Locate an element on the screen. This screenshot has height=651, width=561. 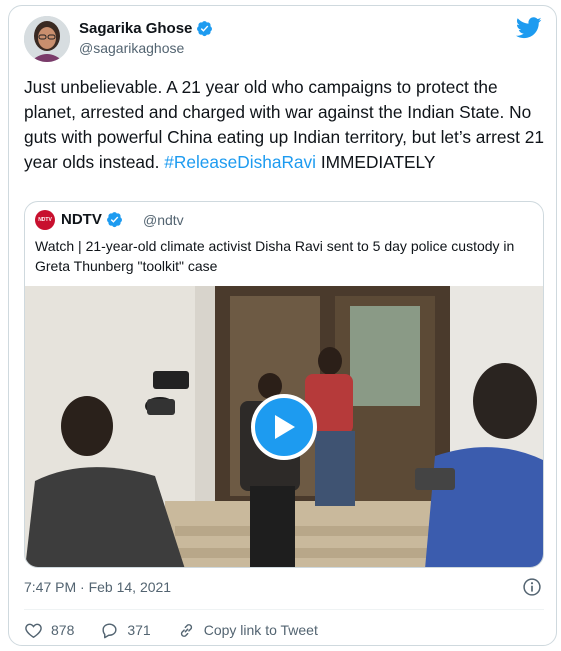
quoted-avatar: NDTV is located at coordinates (45, 220).